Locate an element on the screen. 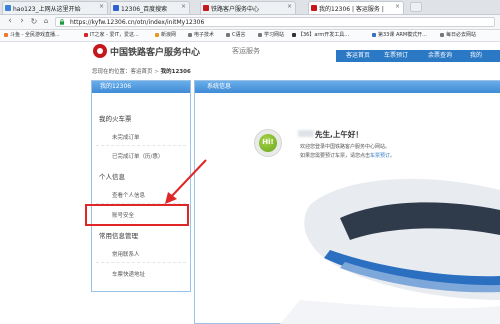 The width and height of the screenshot is (500, 324). booking-hint: 如果您需要预订车票，请您点击车票预订。 is located at coordinates (348, 156).